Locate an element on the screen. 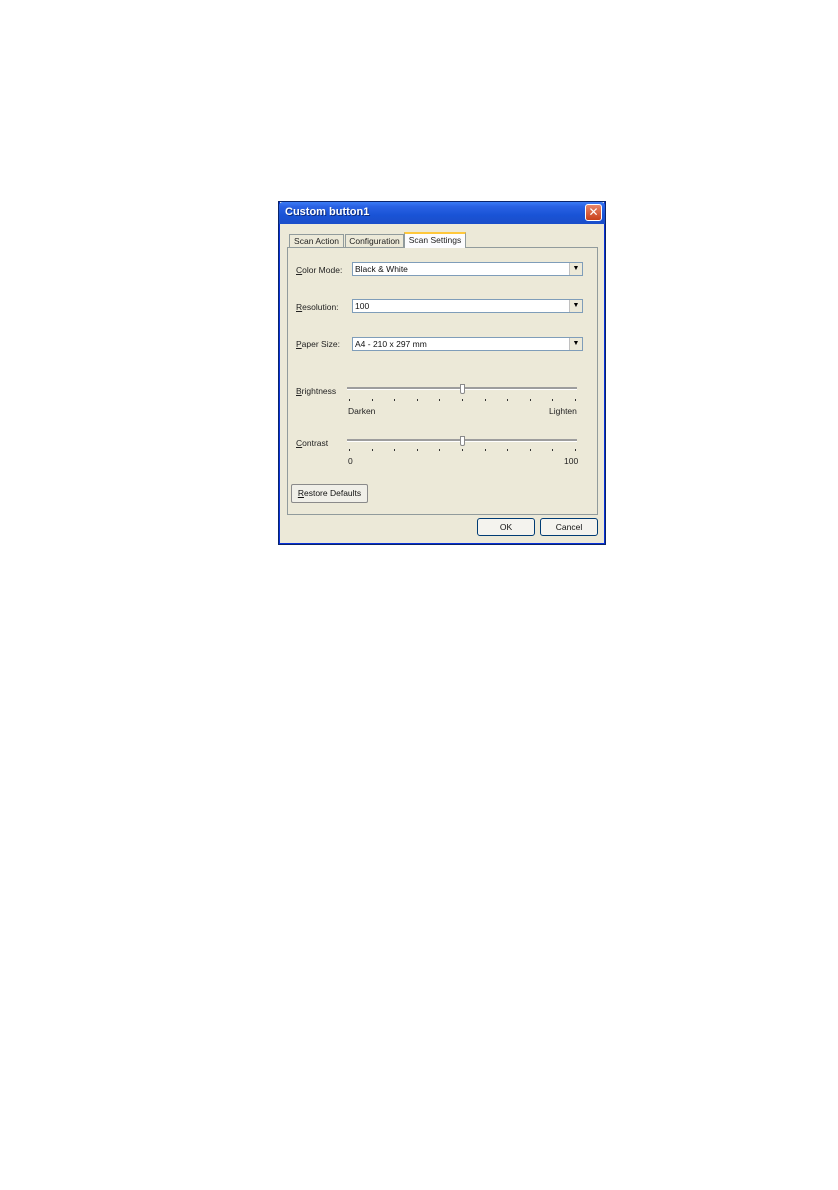  paper-size-value: A4 - 210 x 297 mm is located at coordinates (391, 344).